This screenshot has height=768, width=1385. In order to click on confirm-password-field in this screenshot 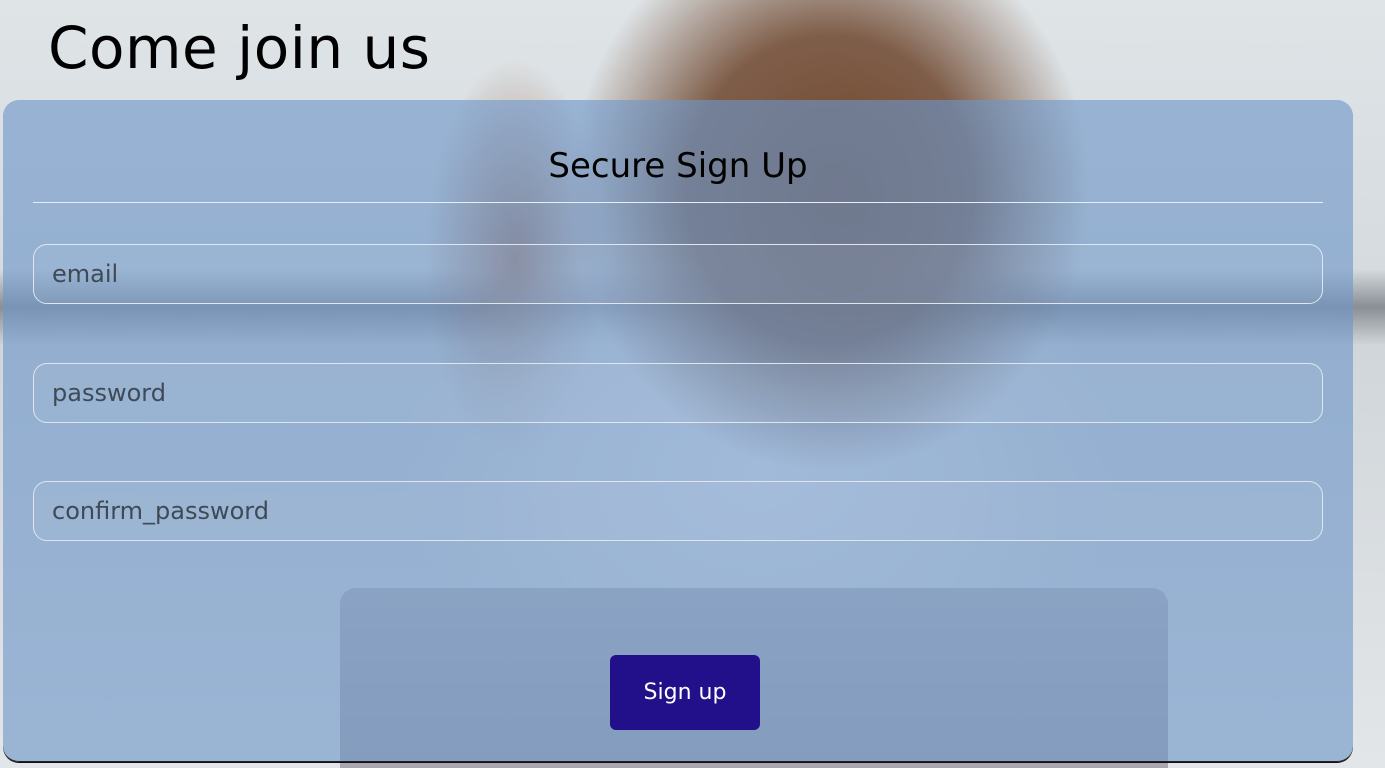, I will do `click(678, 511)`.